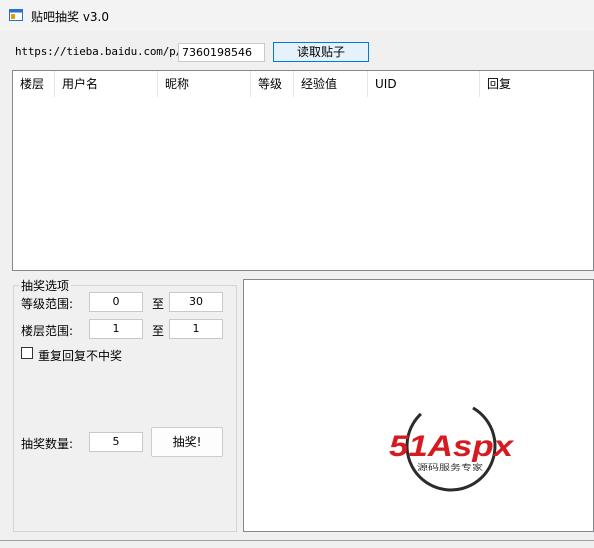 Image resolution: width=594 pixels, height=548 pixels. Describe the element at coordinates (536, 84) in the screenshot. I see `column-header-reply: 回复` at that location.